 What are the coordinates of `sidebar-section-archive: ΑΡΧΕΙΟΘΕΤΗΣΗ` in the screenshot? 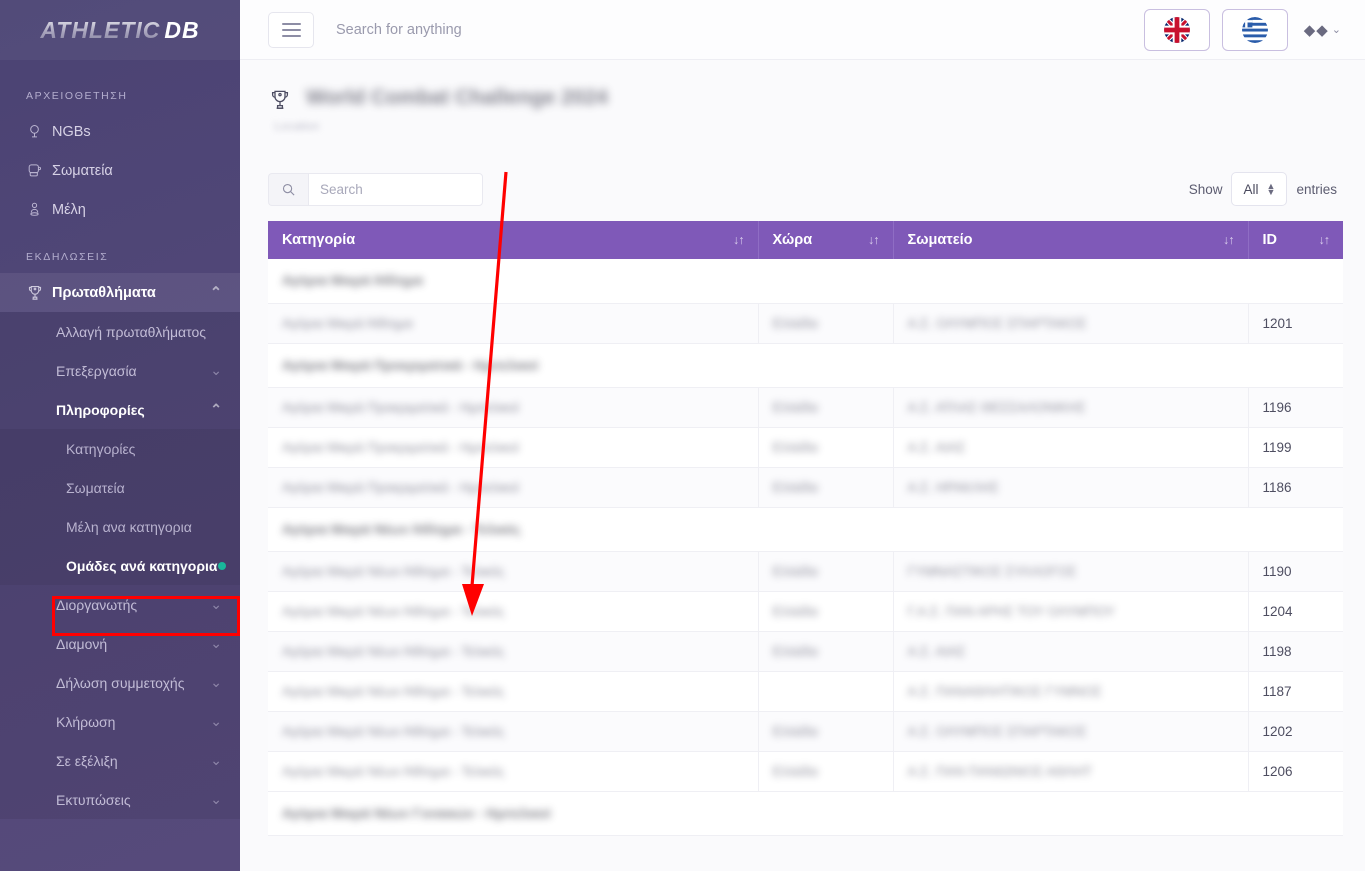 It's located at (77, 96).